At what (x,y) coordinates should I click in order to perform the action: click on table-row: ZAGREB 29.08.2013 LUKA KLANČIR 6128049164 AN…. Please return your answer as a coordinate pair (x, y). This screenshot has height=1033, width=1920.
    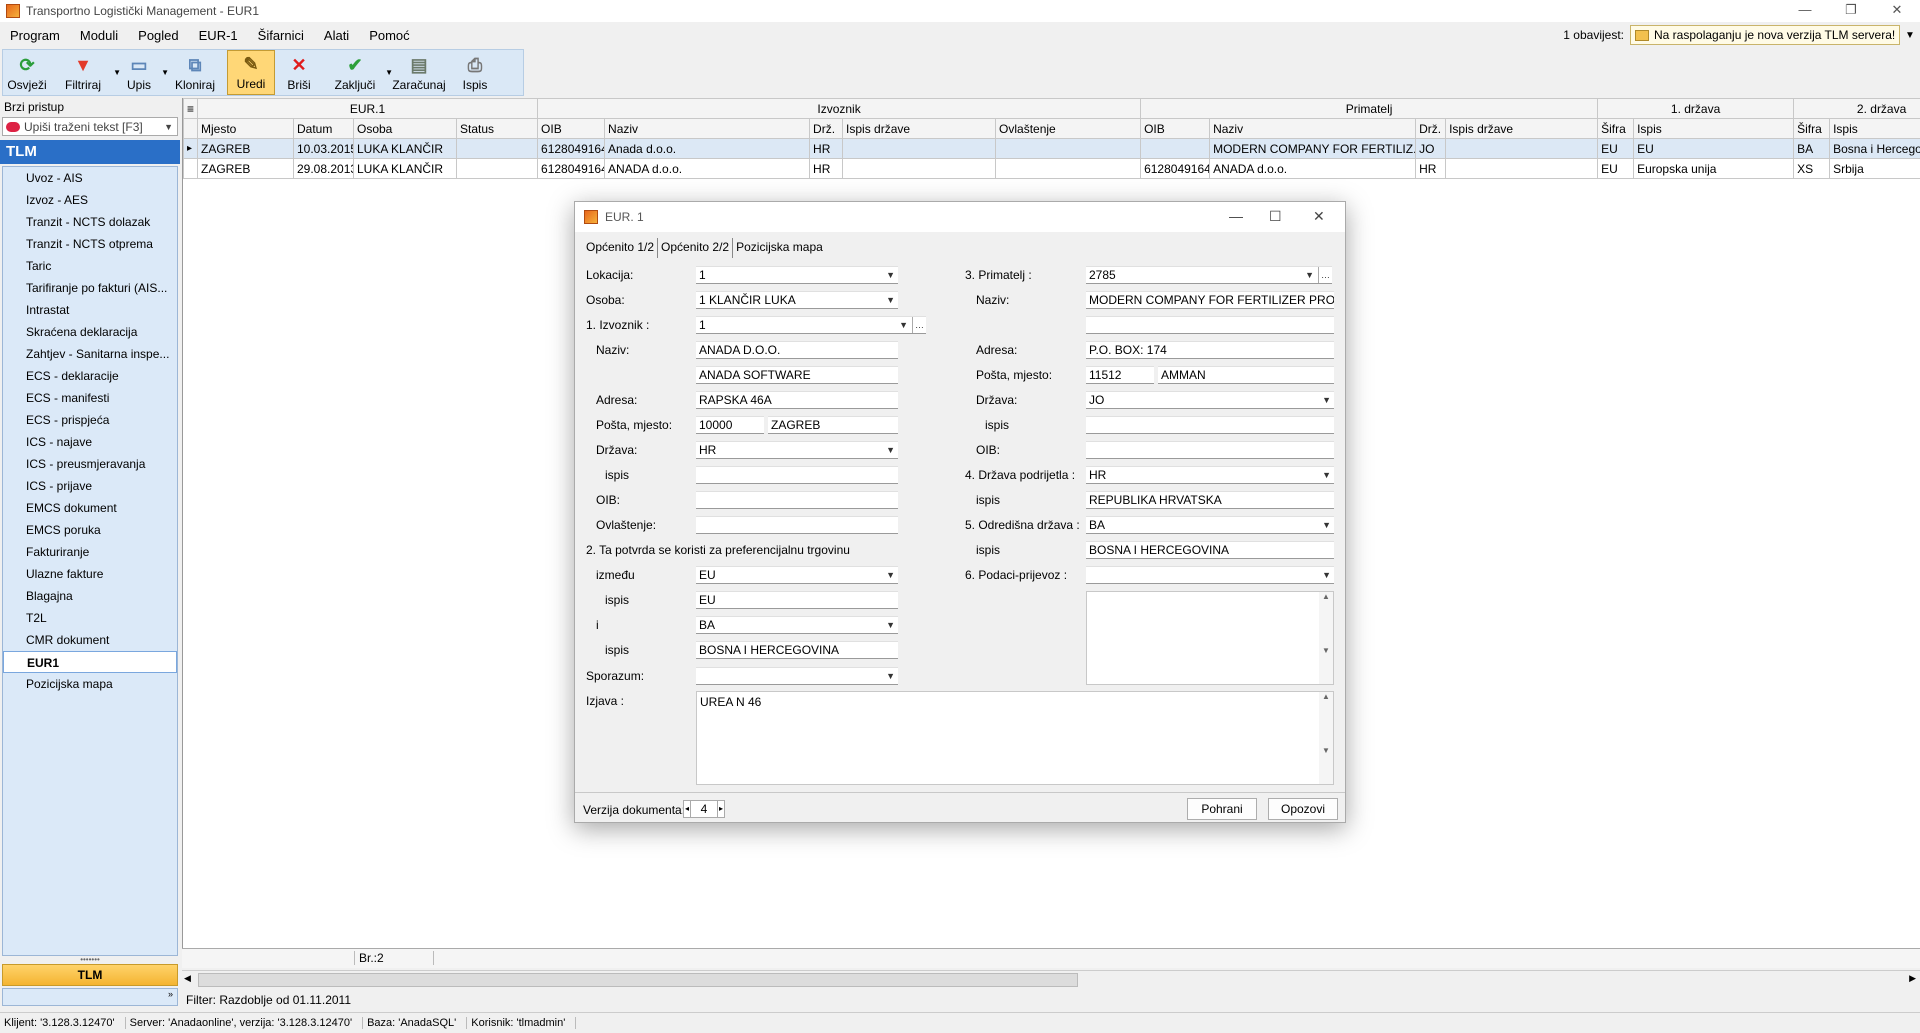
    Looking at the image, I should click on (1051, 168).